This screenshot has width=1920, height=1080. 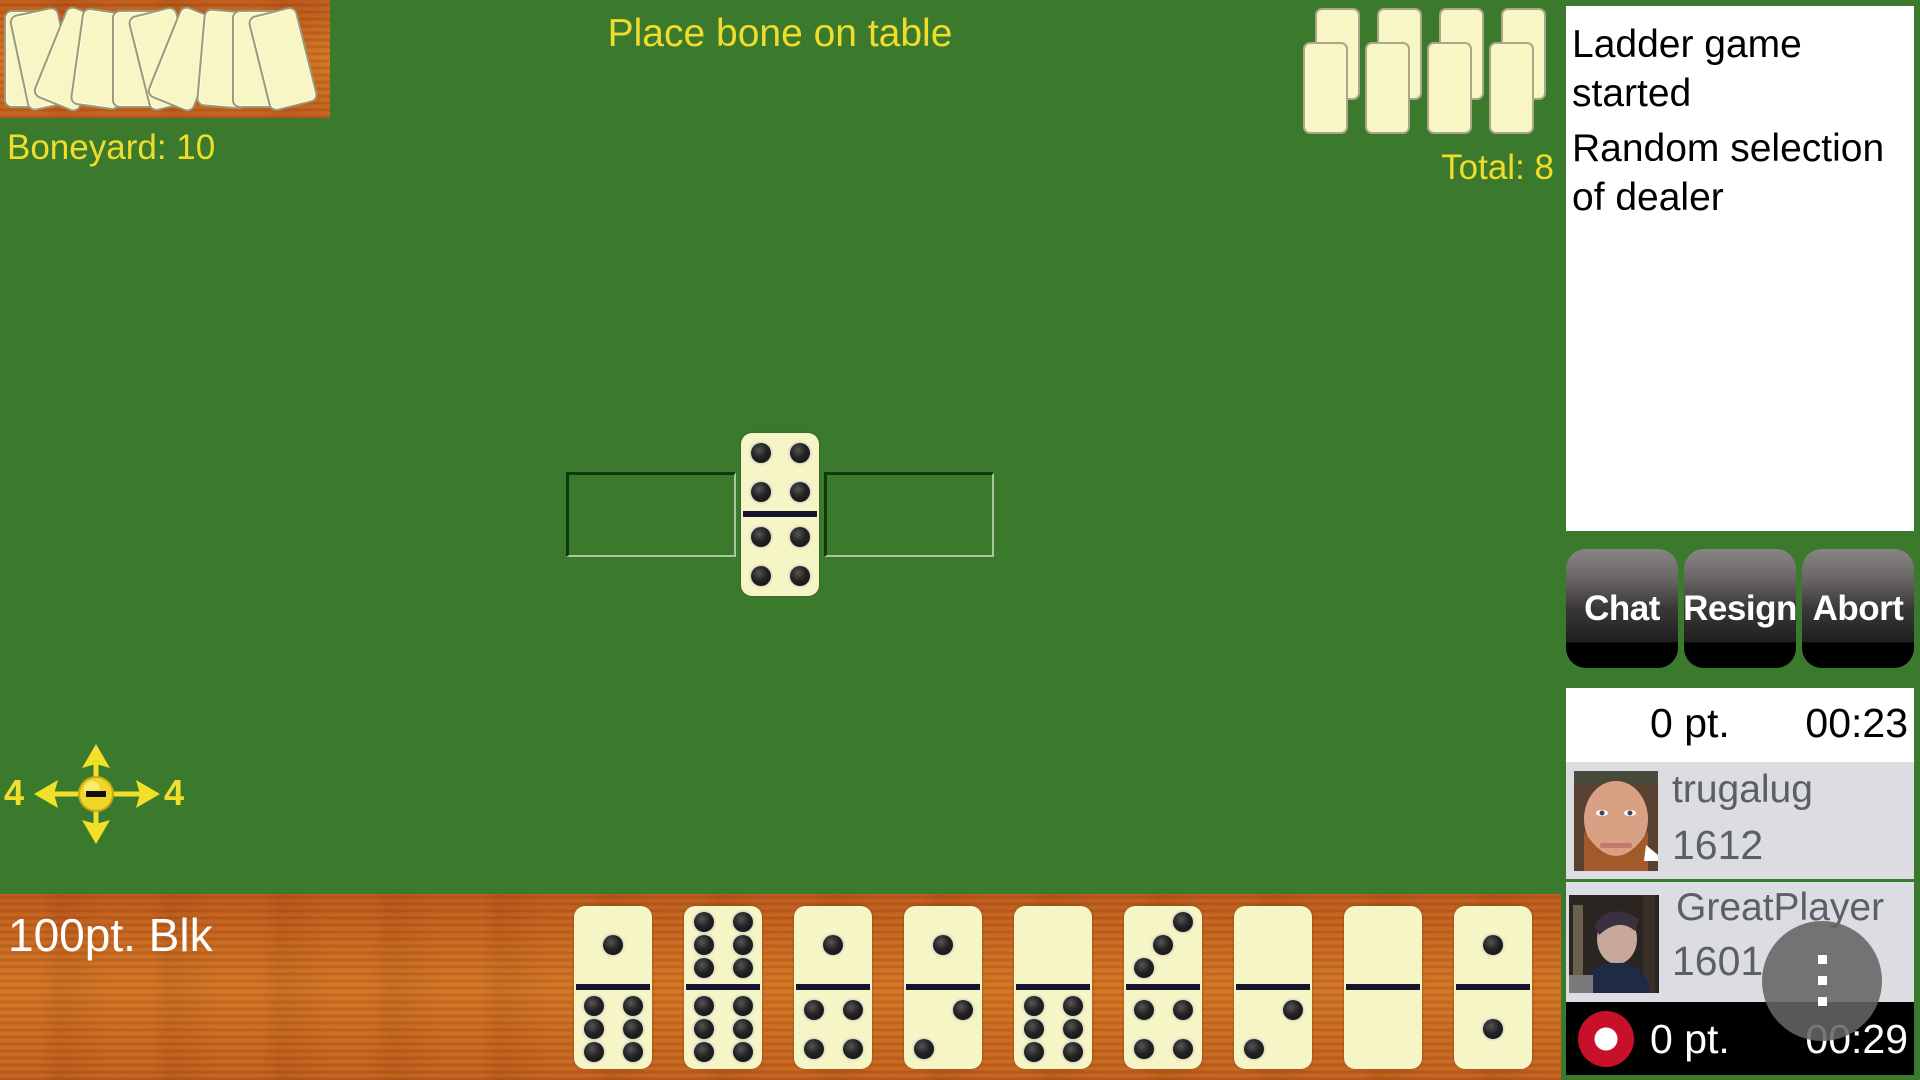 I want to click on opponent-avatar, so click(x=1616, y=821).